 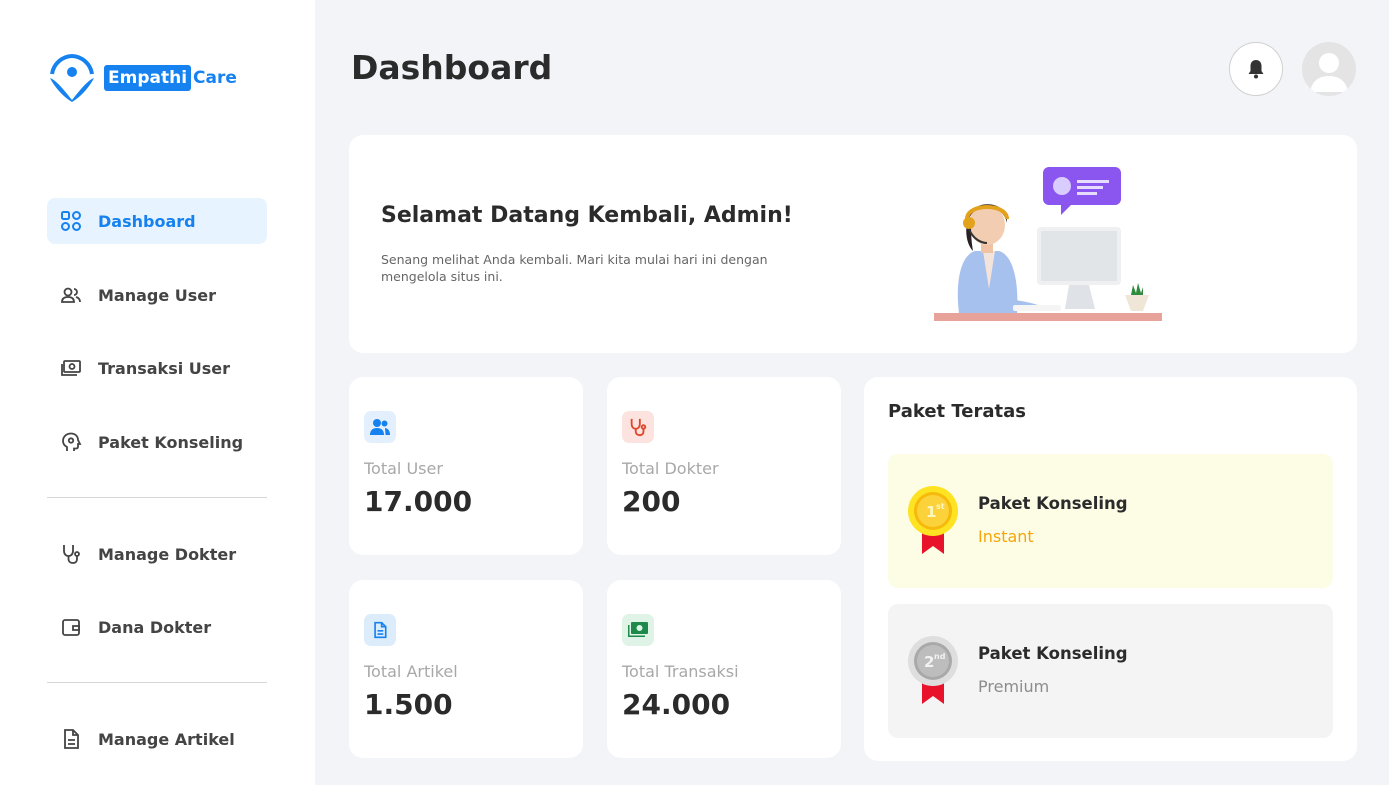 What do you see at coordinates (71, 627) in the screenshot?
I see `wallet-icon` at bounding box center [71, 627].